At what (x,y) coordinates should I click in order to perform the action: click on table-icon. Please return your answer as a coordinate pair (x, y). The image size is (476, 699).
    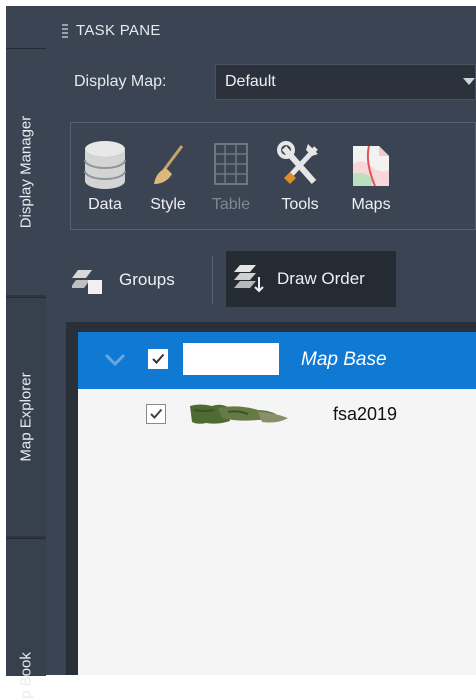
    Looking at the image, I should click on (231, 164).